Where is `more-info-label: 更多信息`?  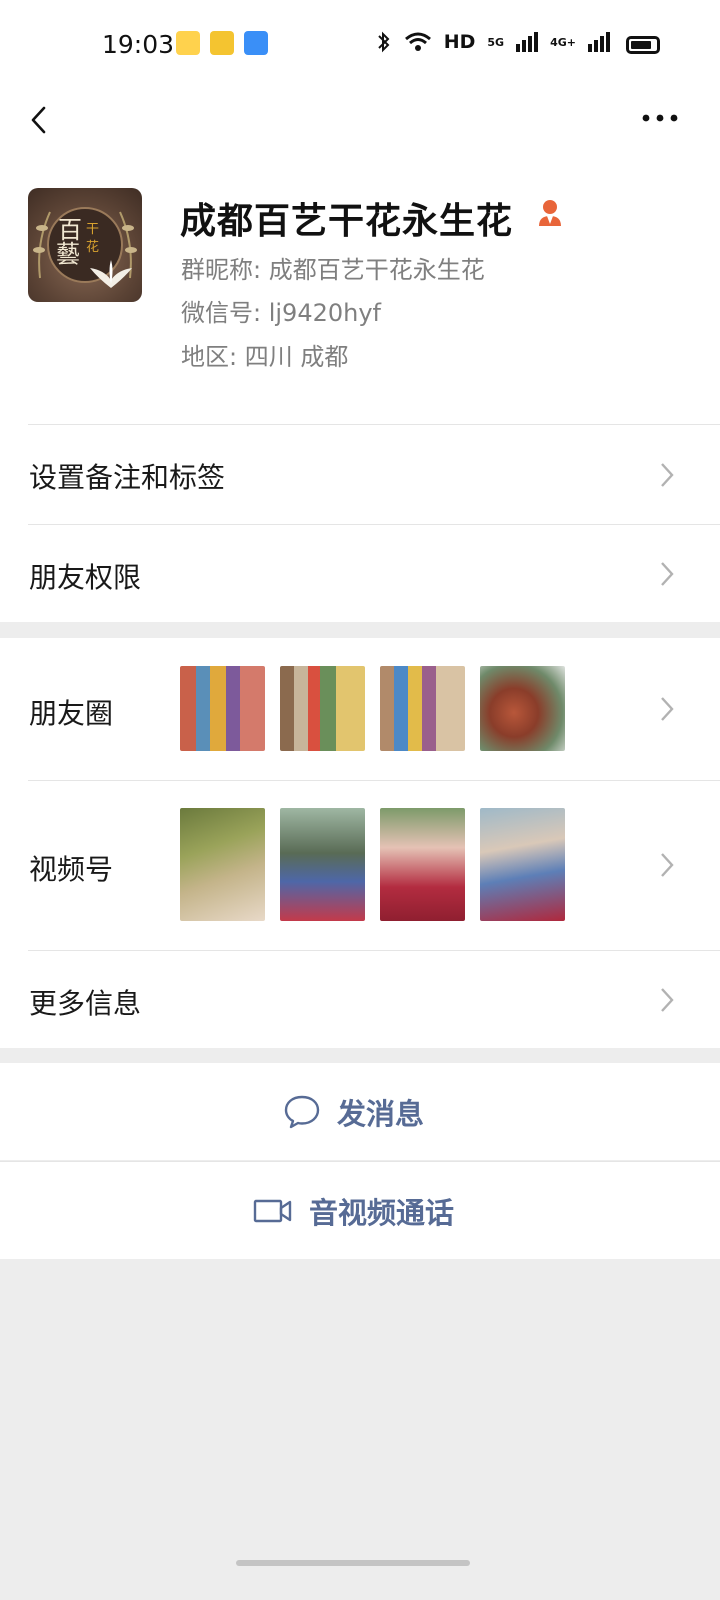 more-info-label: 更多信息 is located at coordinates (85, 1003).